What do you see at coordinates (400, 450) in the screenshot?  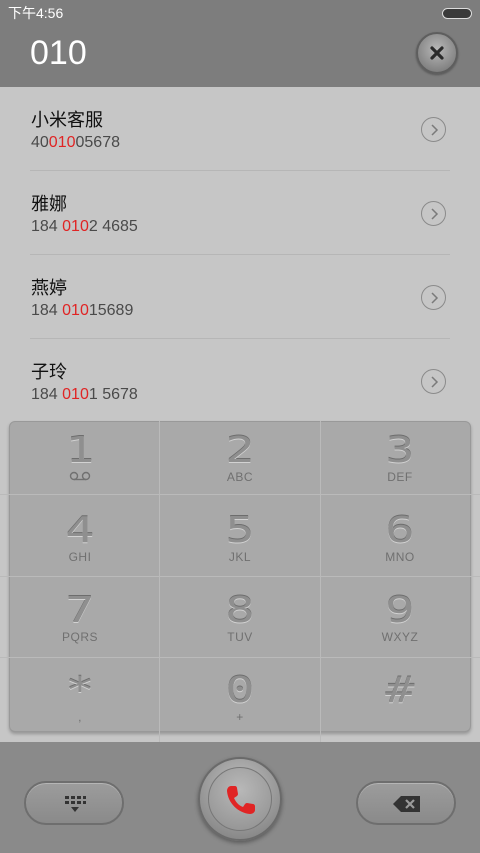 I see `key-digit: 3` at bounding box center [400, 450].